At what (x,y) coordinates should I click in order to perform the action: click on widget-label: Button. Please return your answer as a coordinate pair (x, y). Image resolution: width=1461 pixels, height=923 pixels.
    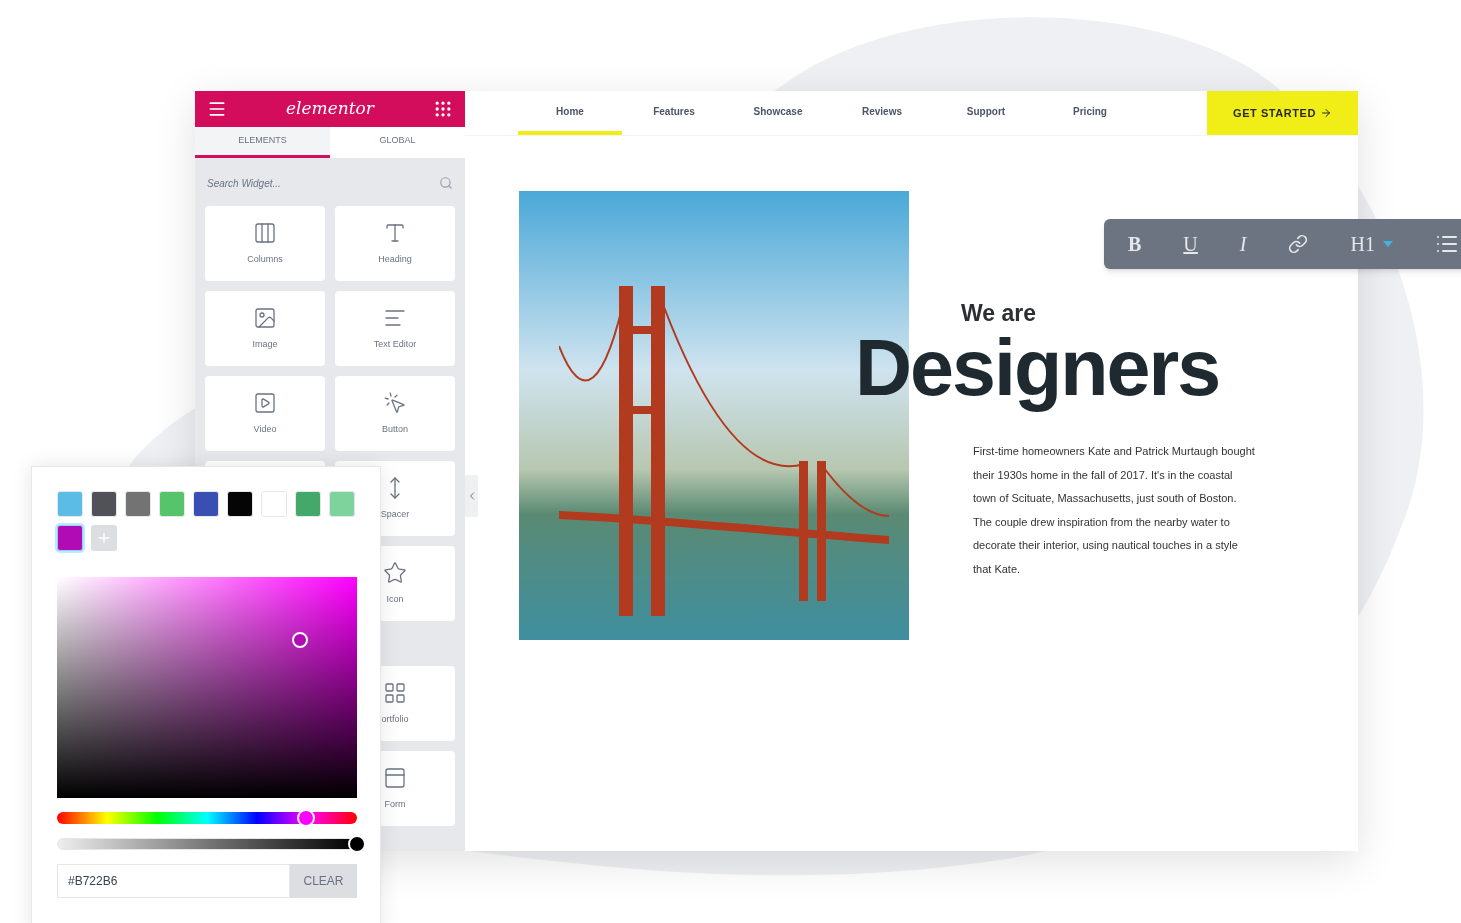
    Looking at the image, I should click on (395, 429).